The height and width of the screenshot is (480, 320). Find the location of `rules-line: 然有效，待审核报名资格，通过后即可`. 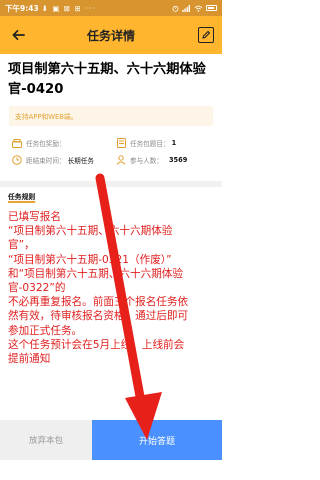

rules-line: 然有效，待审核报名资格，通过后即可 is located at coordinates (98, 316).